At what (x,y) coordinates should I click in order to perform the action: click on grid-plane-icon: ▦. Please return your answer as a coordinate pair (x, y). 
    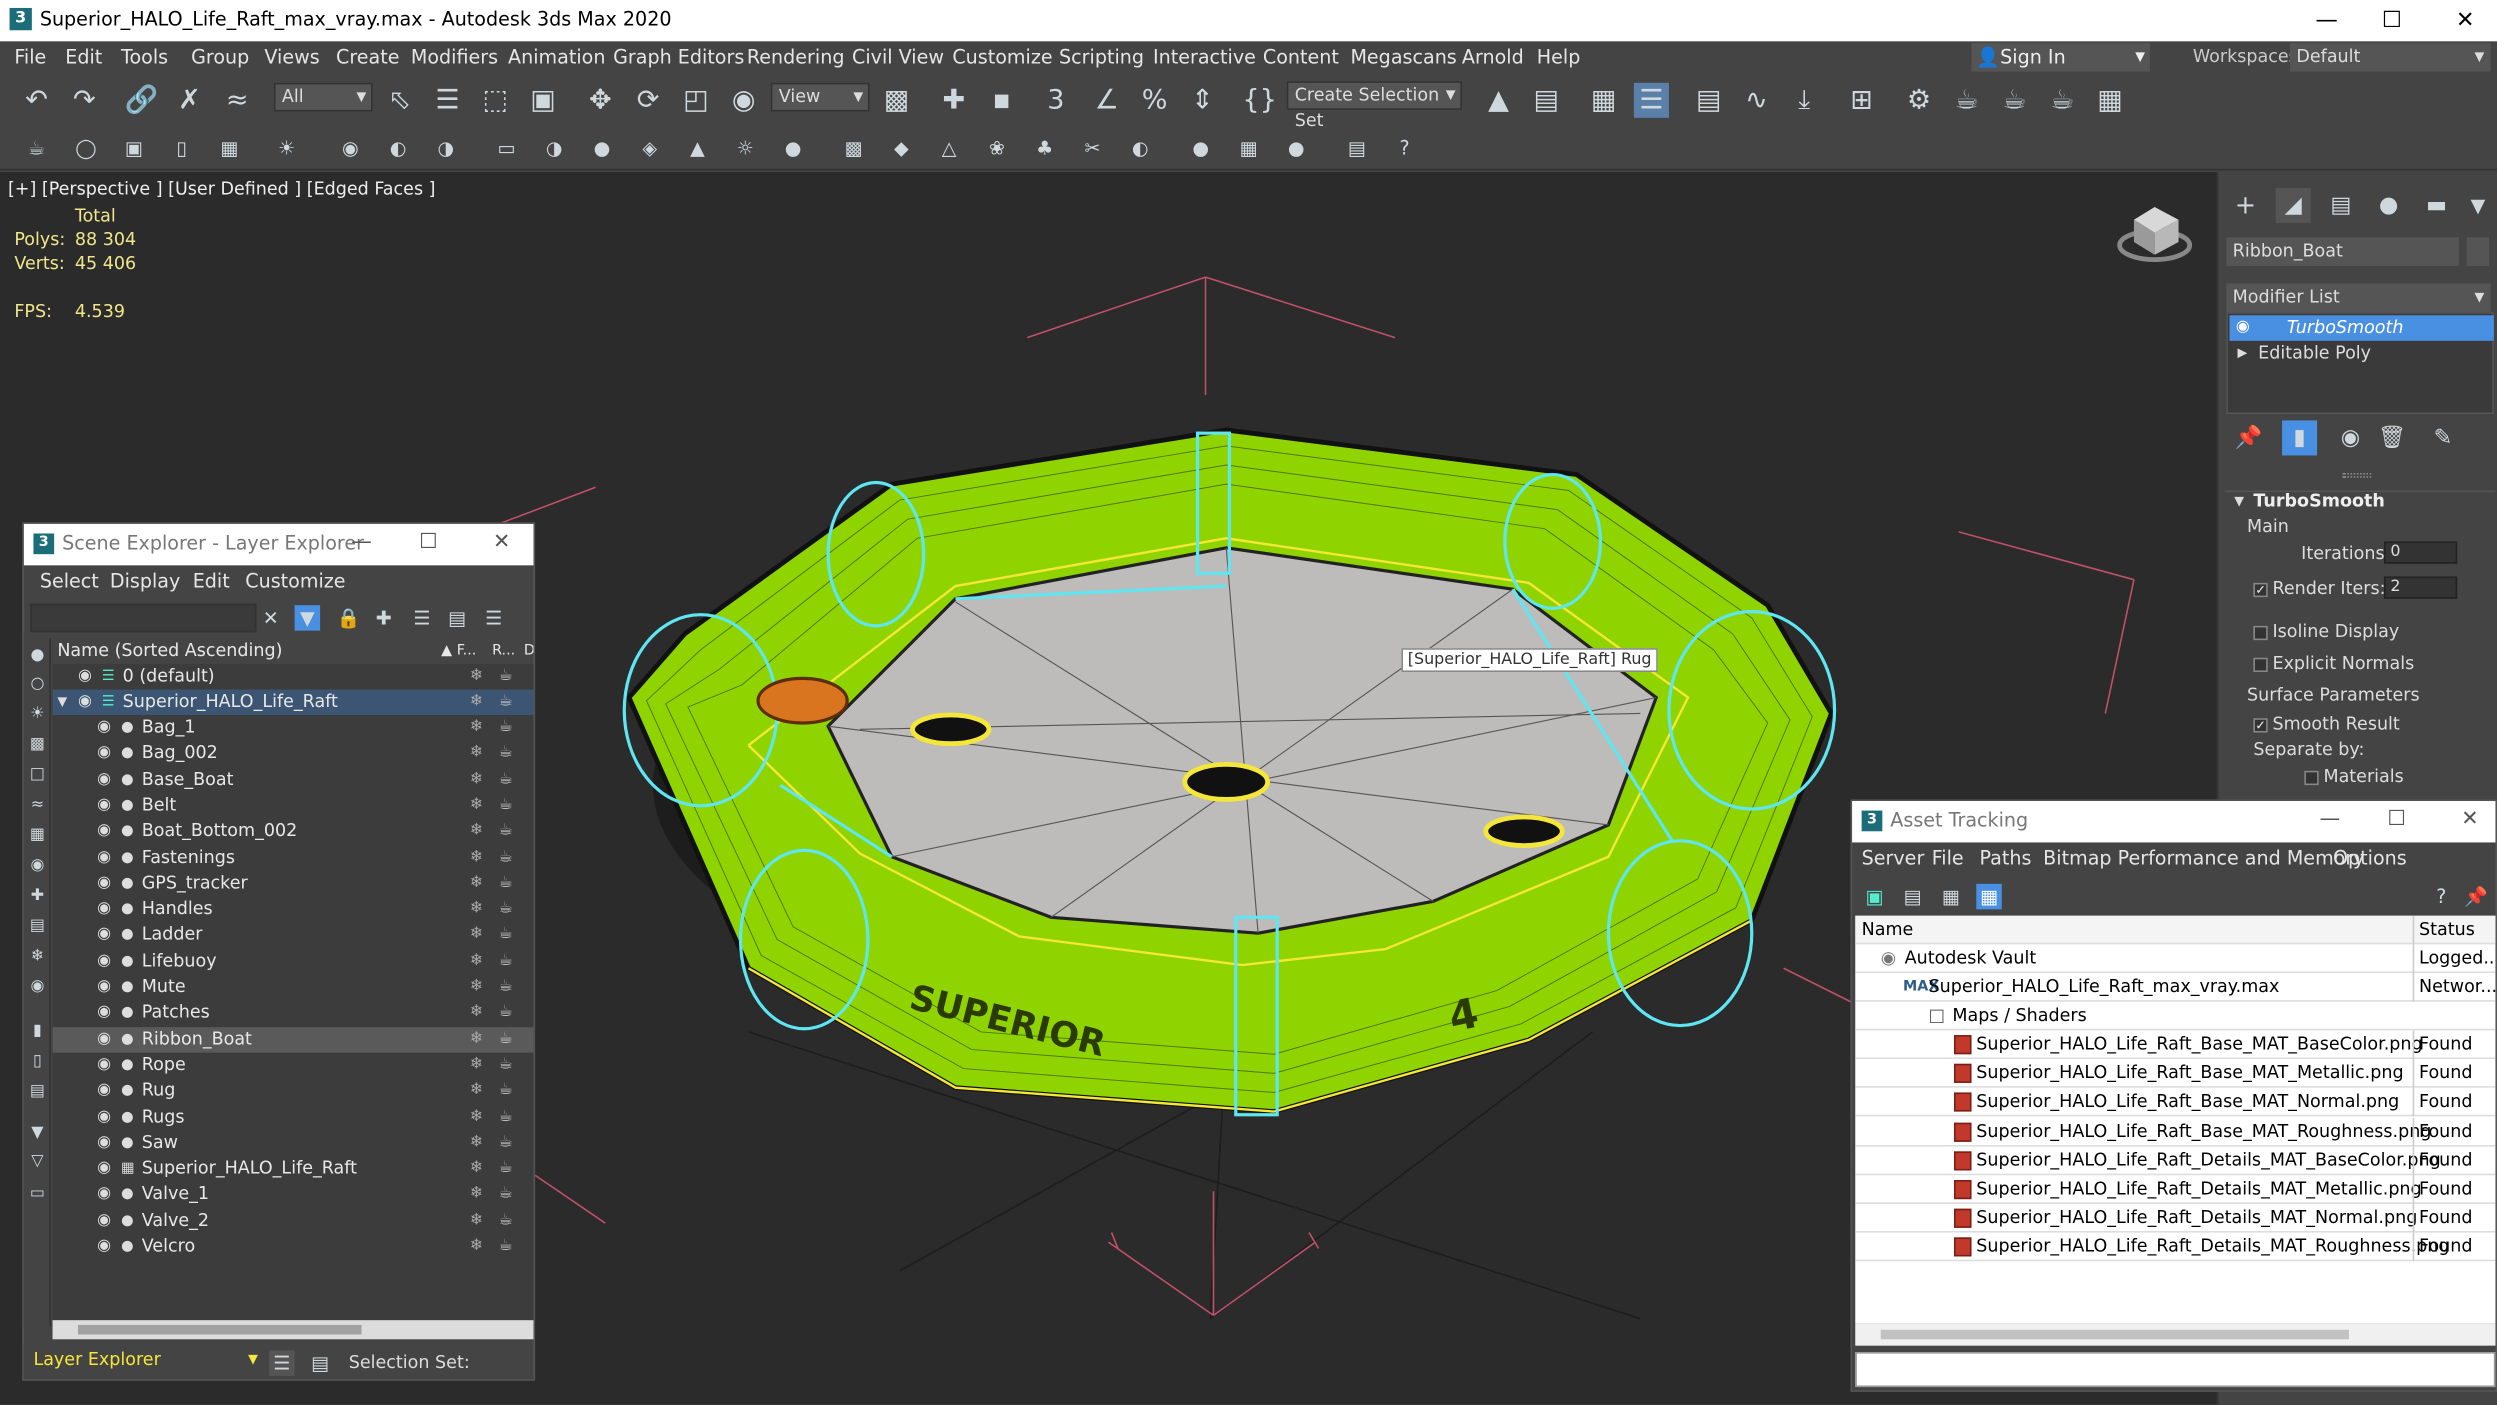
    Looking at the image, I should click on (229, 147).